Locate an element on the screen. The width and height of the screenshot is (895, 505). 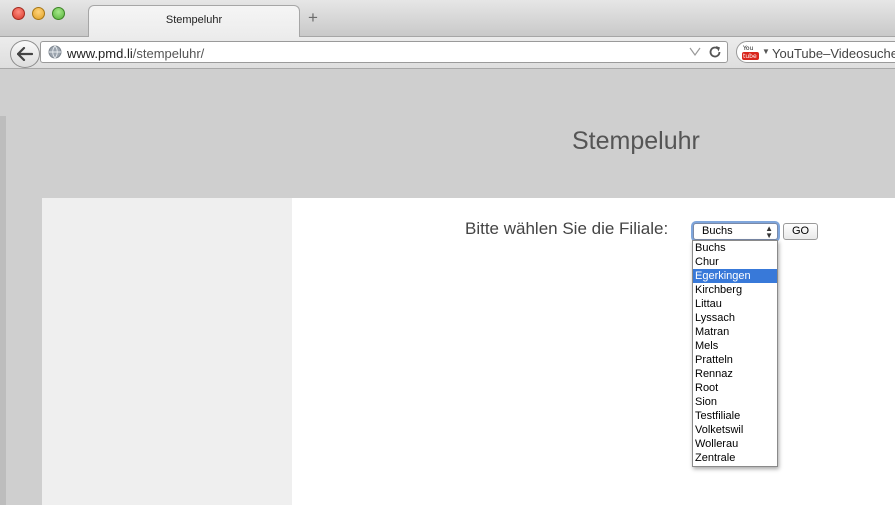
dropdown-option: Matran is located at coordinates (735, 332).